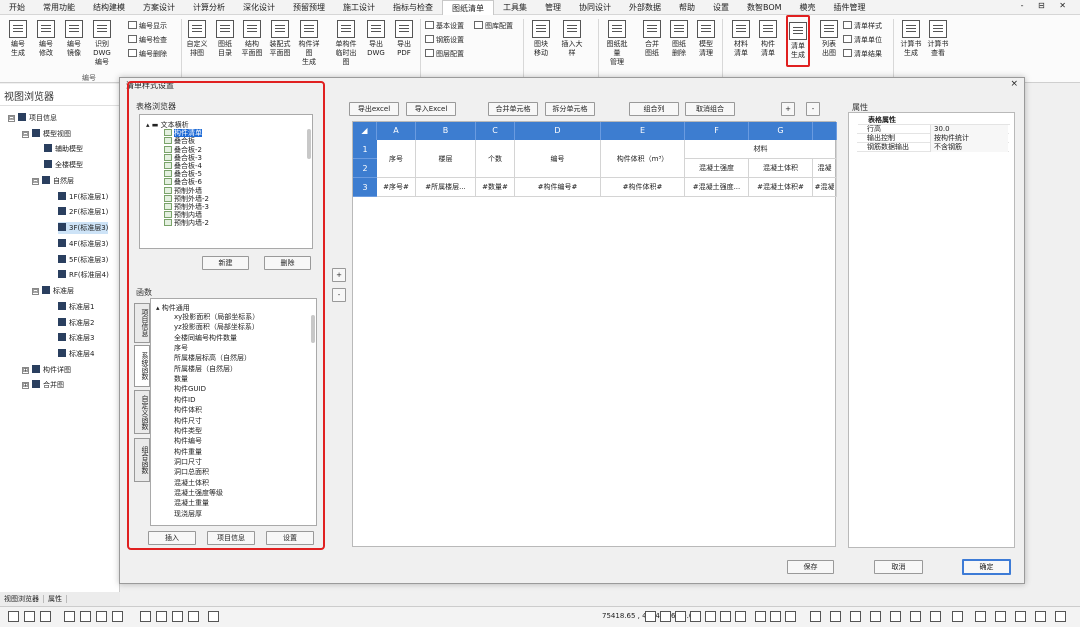  I want to click on function-scrollbar, so click(313, 329).